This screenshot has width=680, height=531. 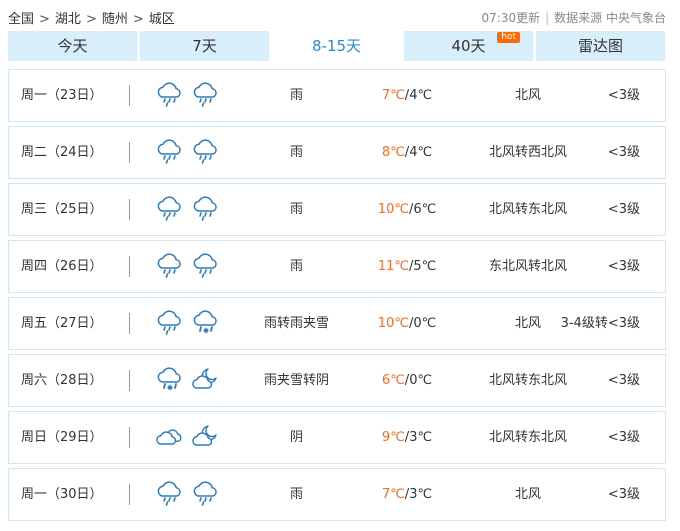 What do you see at coordinates (62, 209) in the screenshot?
I see `forecast-date: 周三（25日）` at bounding box center [62, 209].